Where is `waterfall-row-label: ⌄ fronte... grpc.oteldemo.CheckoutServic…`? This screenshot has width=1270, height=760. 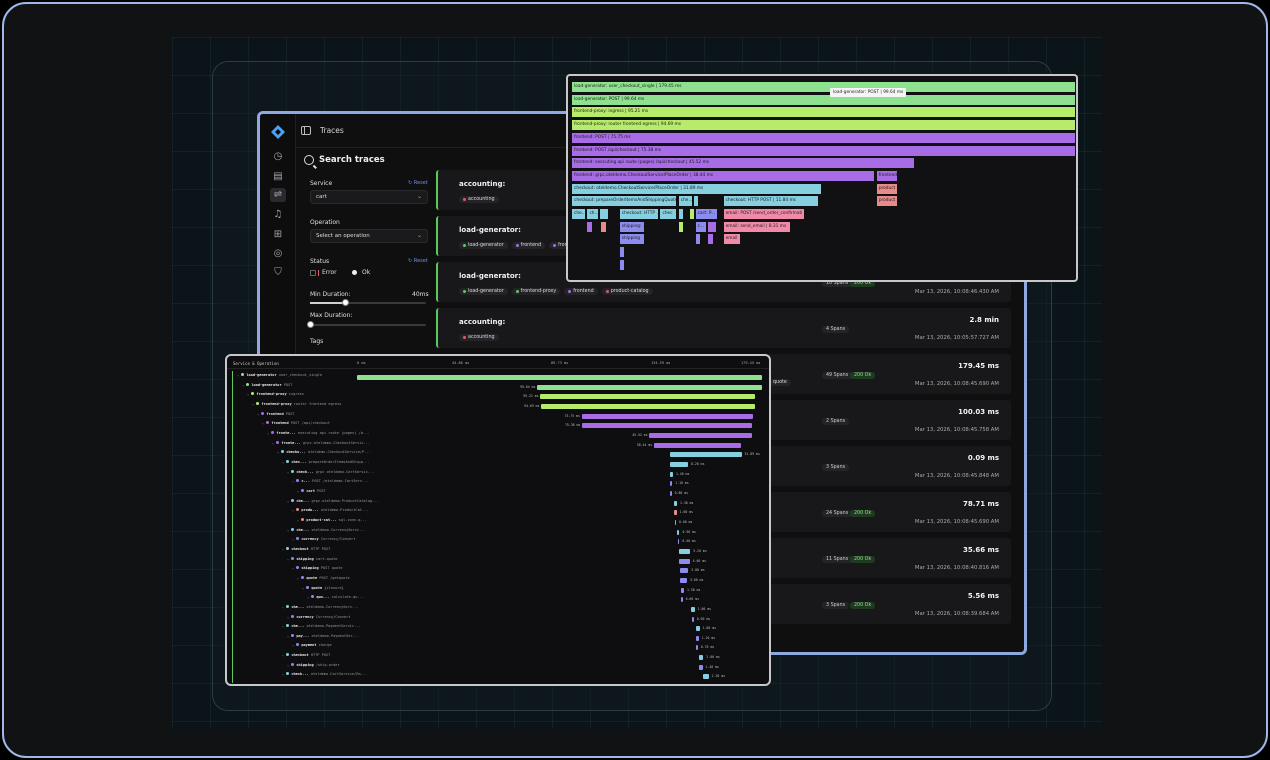
waterfall-row-label: ⌄ fronte... grpc.oteldemo.CheckoutServic… is located at coordinates (321, 444).